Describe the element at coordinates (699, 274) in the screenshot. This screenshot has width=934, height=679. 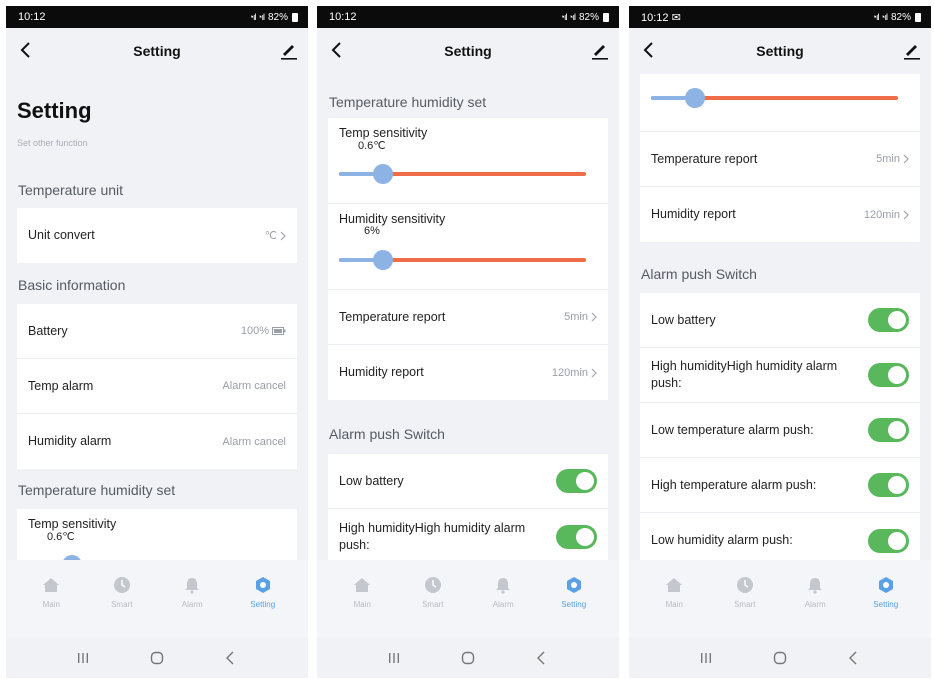
I see `section-alarm-push-switch: Alarm push Switch` at that location.